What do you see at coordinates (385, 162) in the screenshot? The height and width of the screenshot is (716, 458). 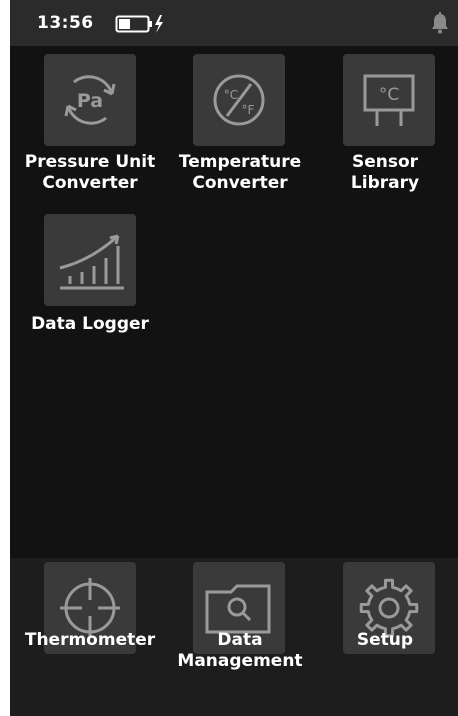 I see `app-label-line1: Sensor` at bounding box center [385, 162].